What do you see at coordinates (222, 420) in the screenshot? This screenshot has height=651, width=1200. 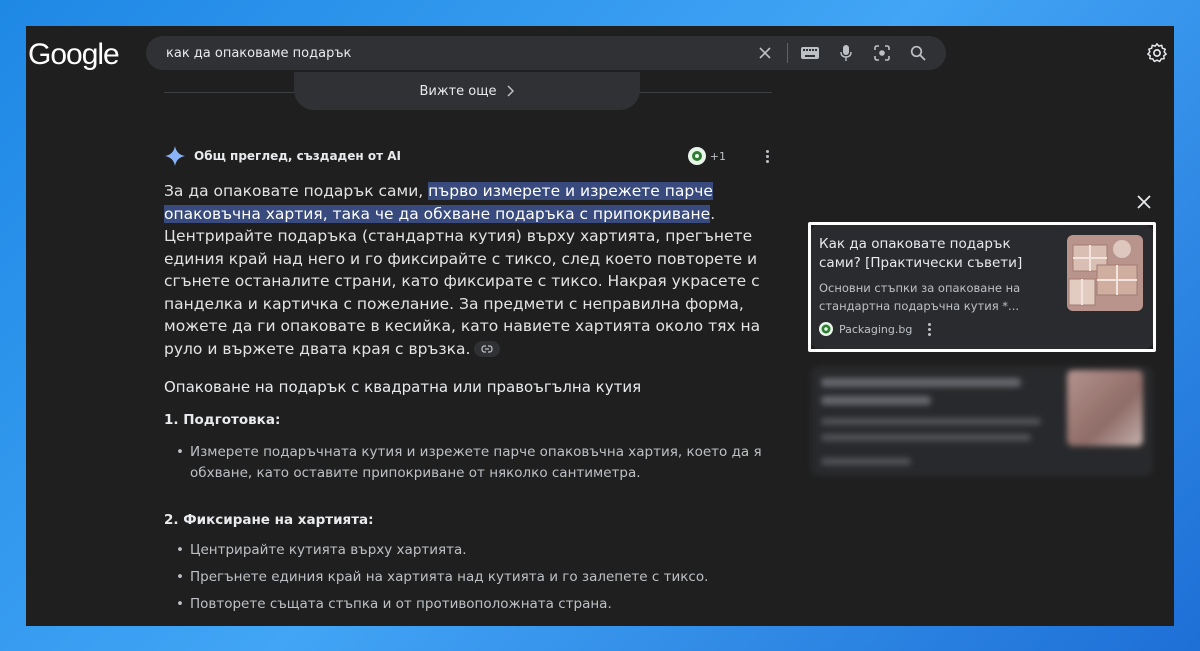 I see `step-1-title: 1. Подготовка:` at bounding box center [222, 420].